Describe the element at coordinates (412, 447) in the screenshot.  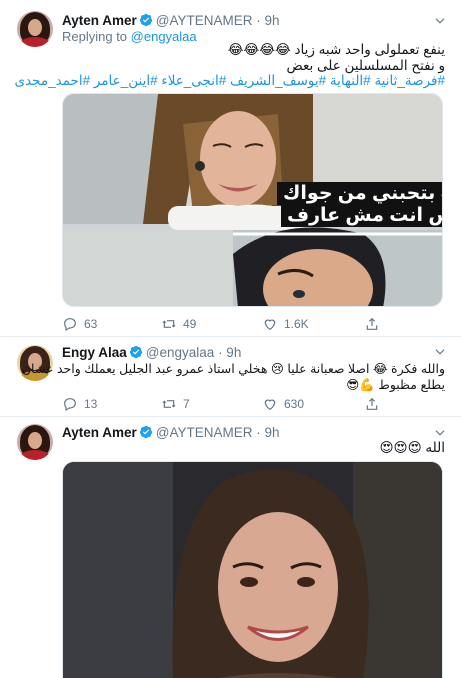
I see `tweet-text-line-1: الله 😍😍😍` at that location.